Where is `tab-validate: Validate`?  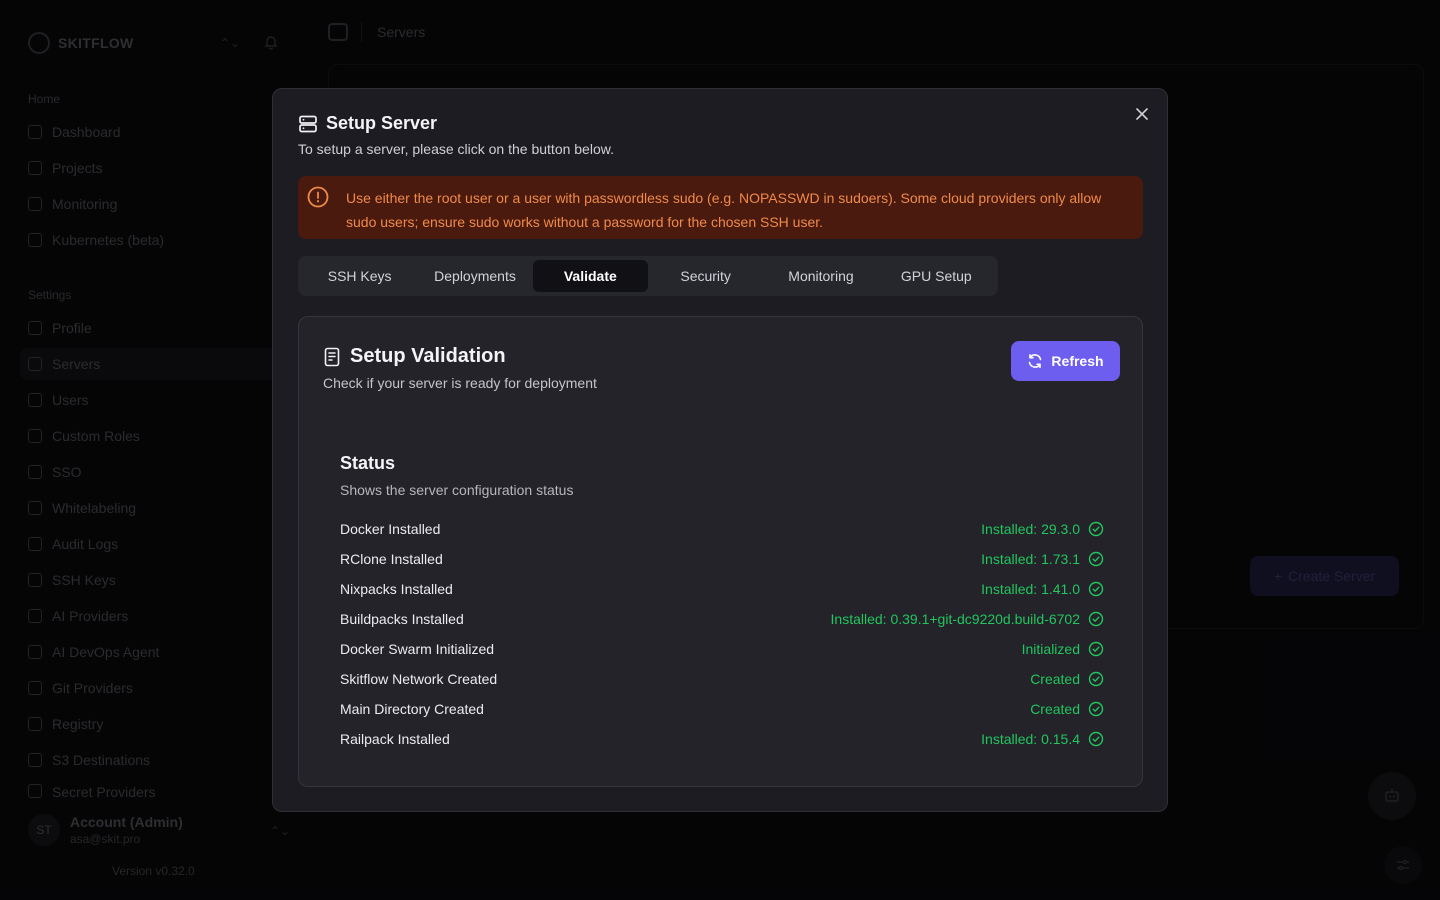
tab-validate: Validate is located at coordinates (590, 276).